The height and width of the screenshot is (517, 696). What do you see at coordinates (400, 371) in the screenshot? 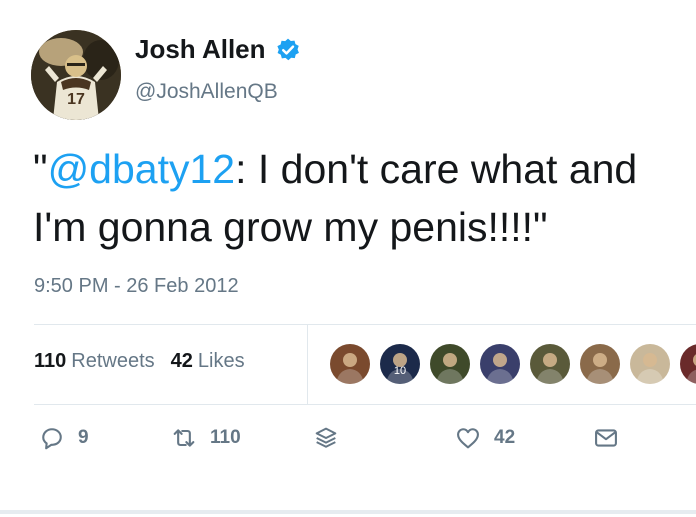
I see `jersey-number-text: 10` at bounding box center [400, 371].